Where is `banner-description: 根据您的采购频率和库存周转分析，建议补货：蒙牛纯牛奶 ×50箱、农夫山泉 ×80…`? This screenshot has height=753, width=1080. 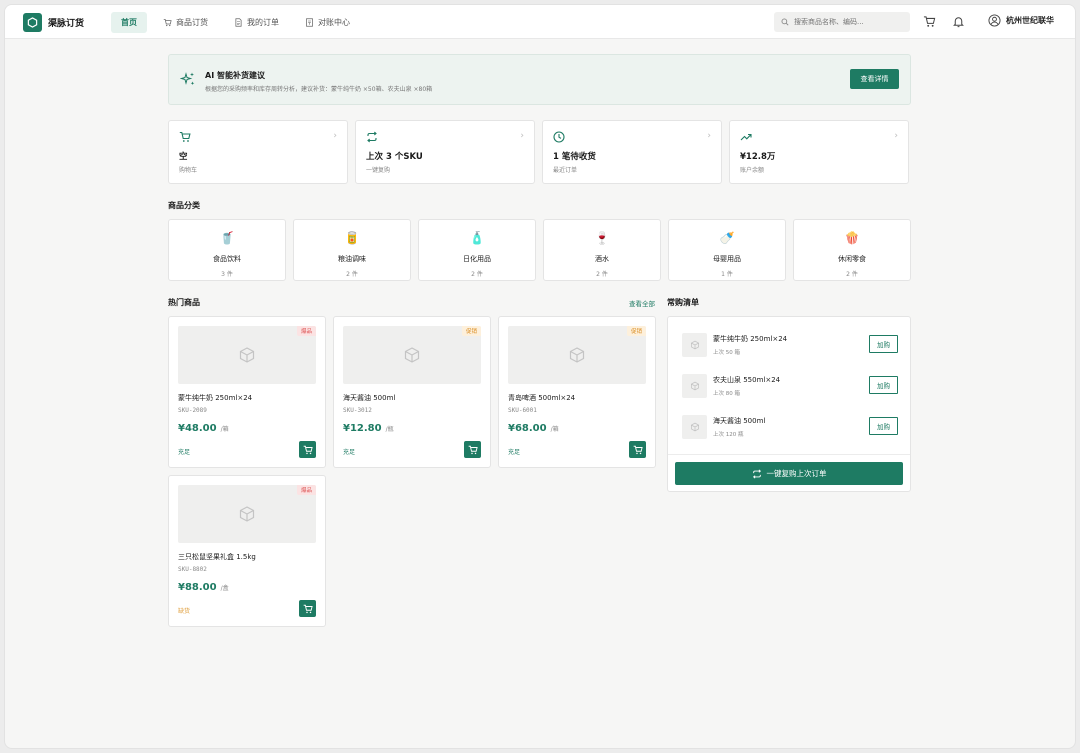
banner-description: 根据您的采购频率和库存周转分析，建议补货：蒙牛纯牛奶 ×50箱、农夫山泉 ×80… is located at coordinates (319, 89).